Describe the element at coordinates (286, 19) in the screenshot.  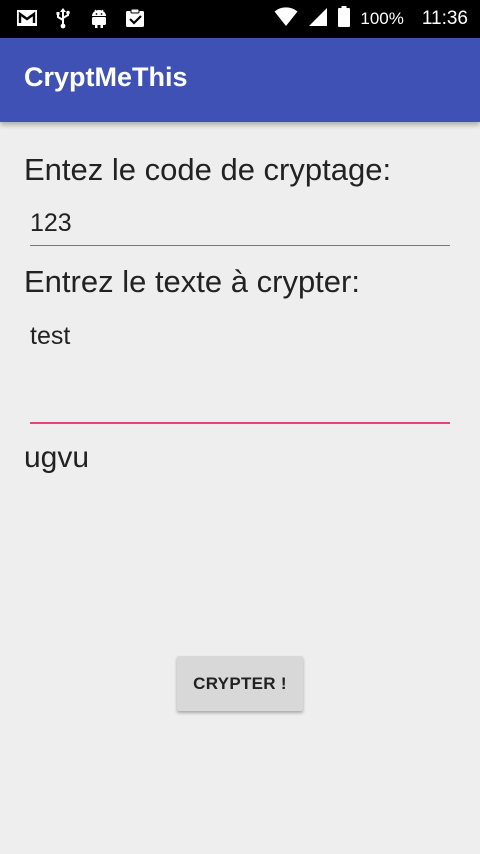
I see `wifi-icon` at that location.